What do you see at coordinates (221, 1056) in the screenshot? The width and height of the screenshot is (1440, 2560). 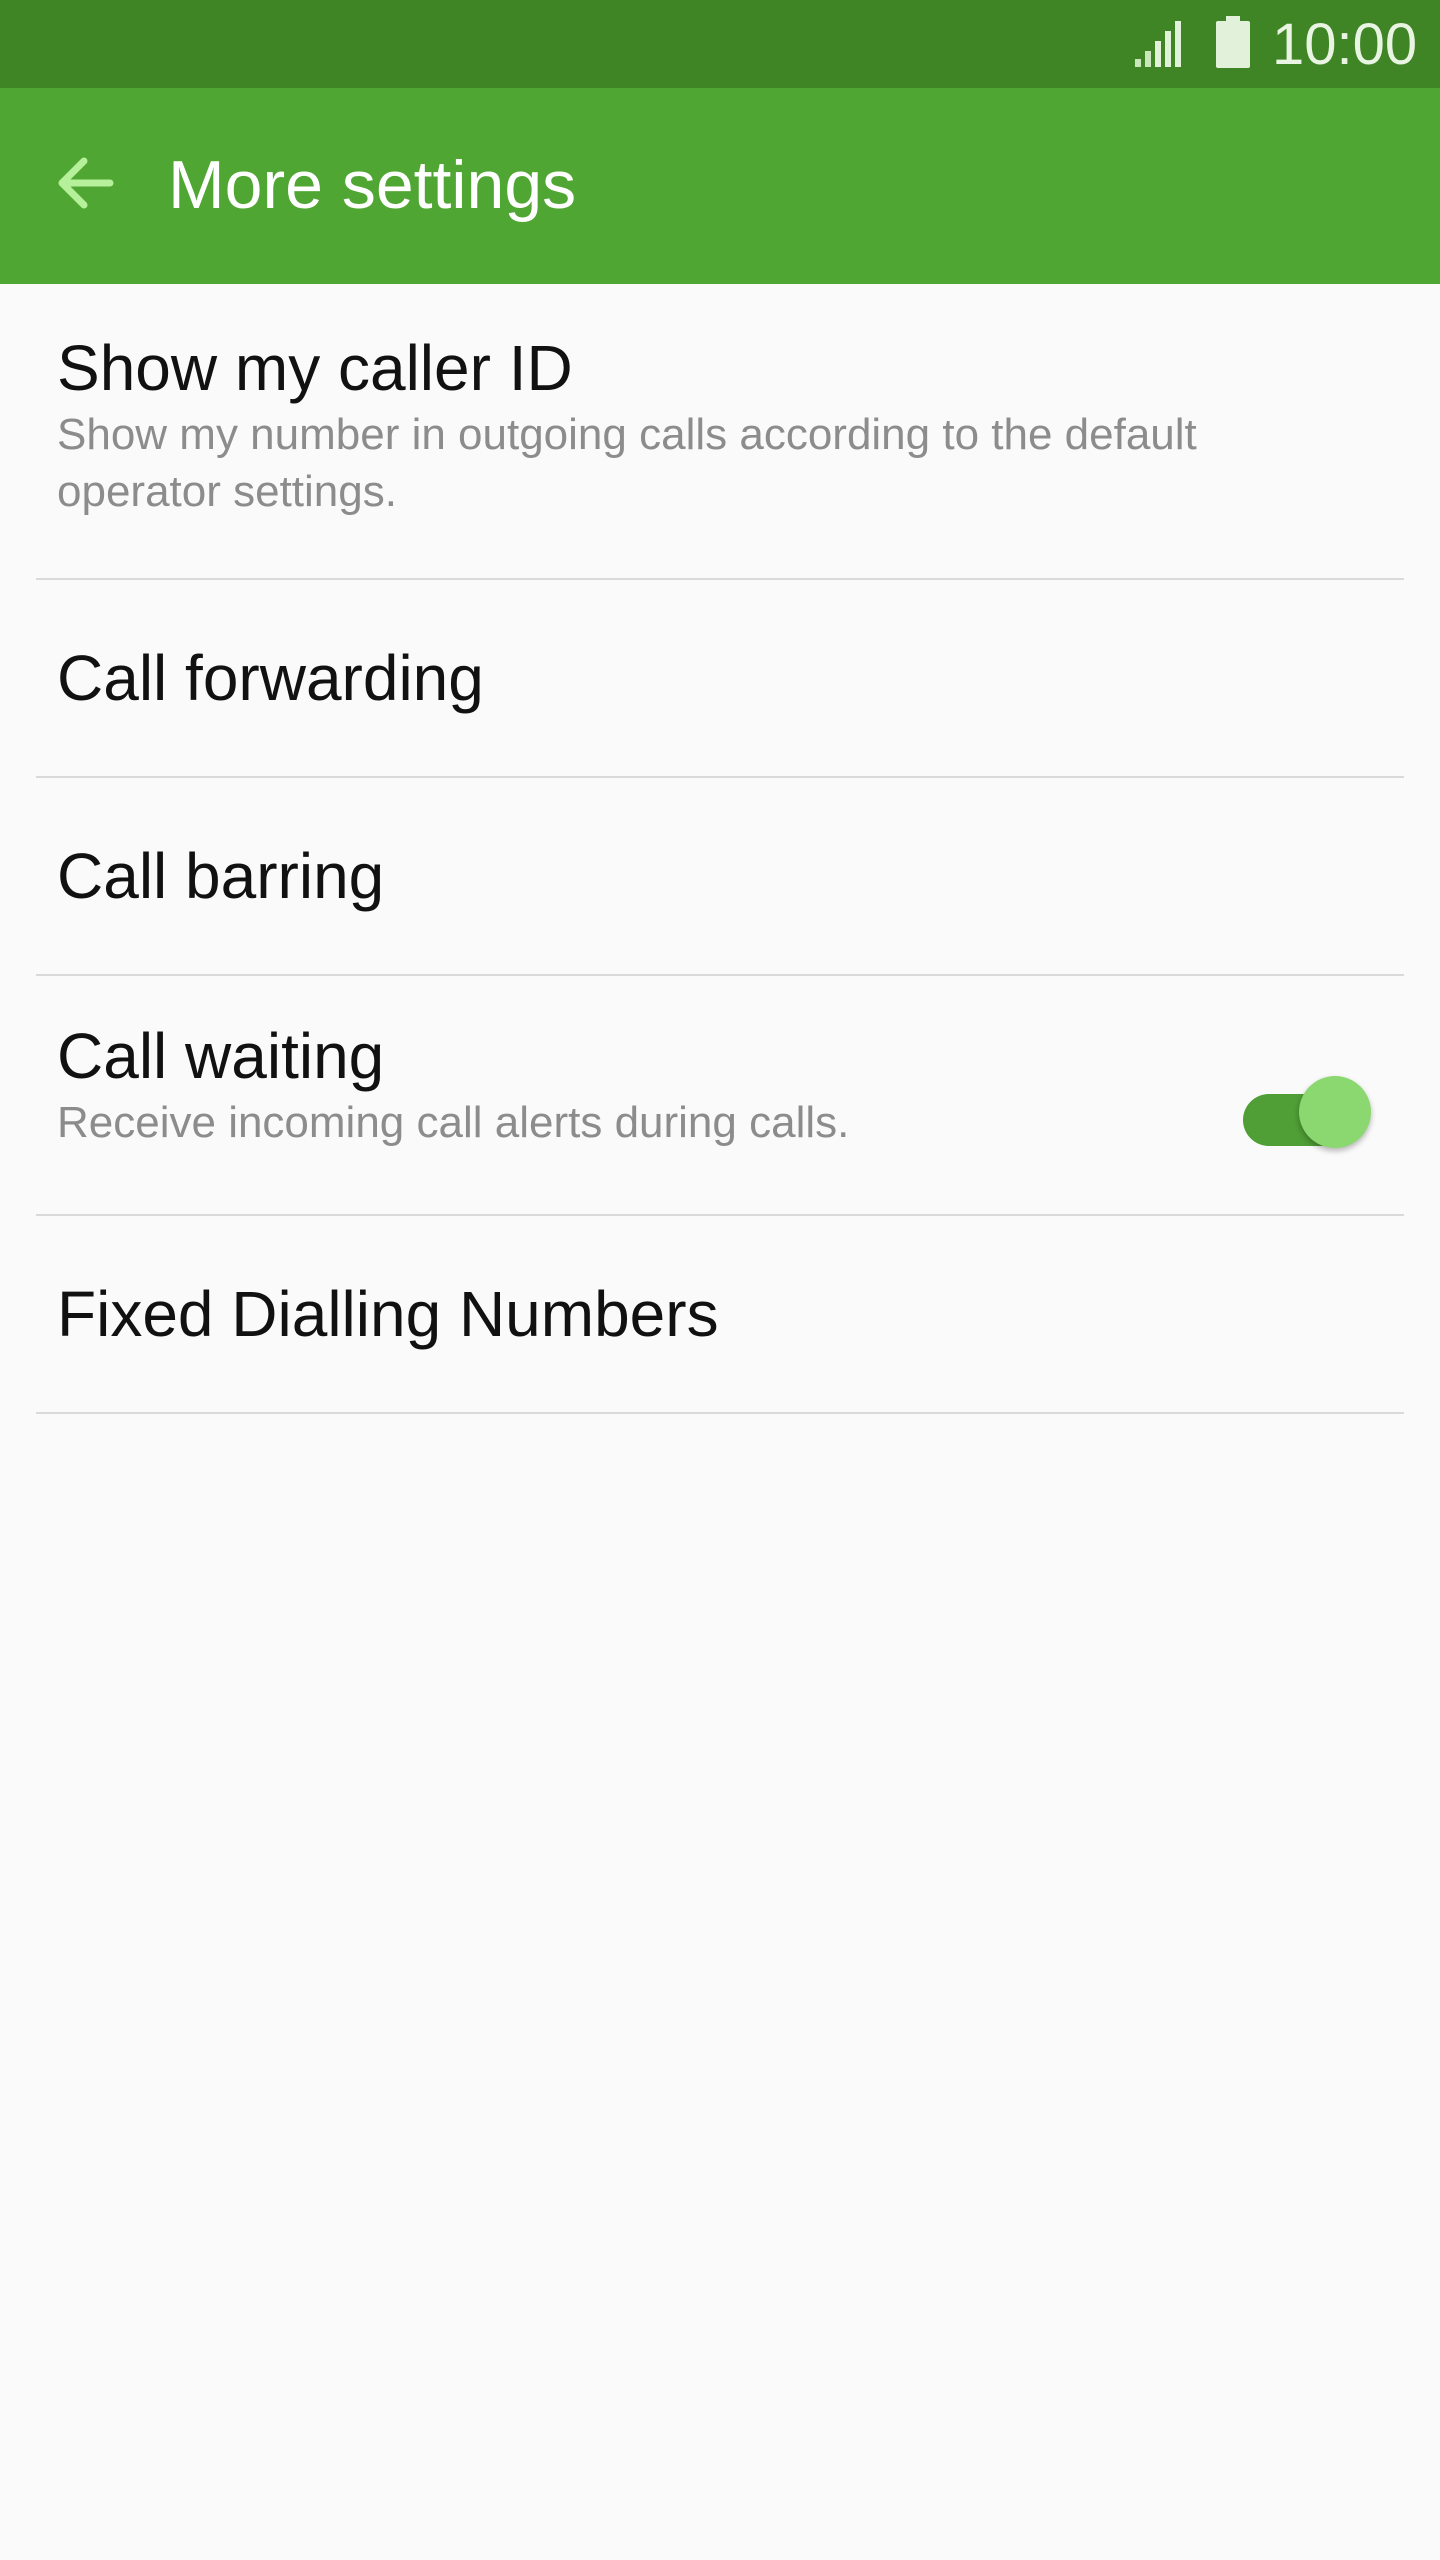 I see `setting-label: Call waiting` at bounding box center [221, 1056].